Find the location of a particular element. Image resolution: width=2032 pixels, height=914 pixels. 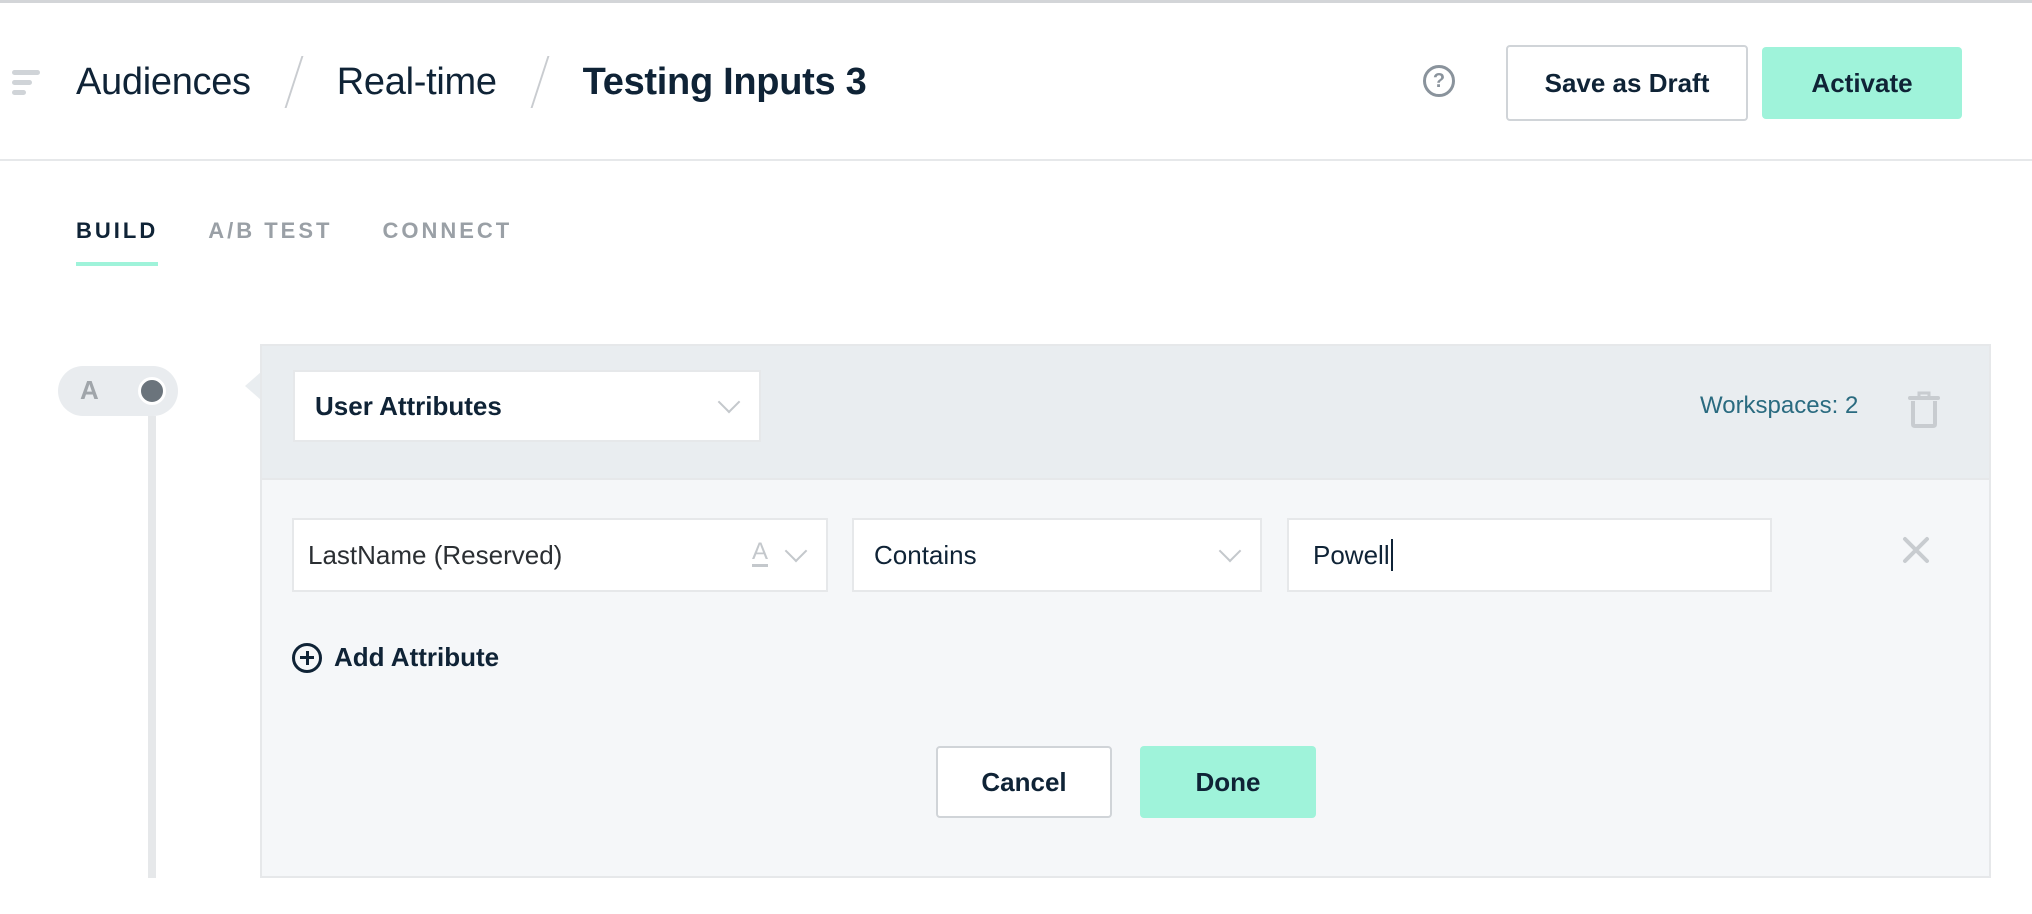

attribute-select-value: LastName (Reserved) is located at coordinates (435, 554).